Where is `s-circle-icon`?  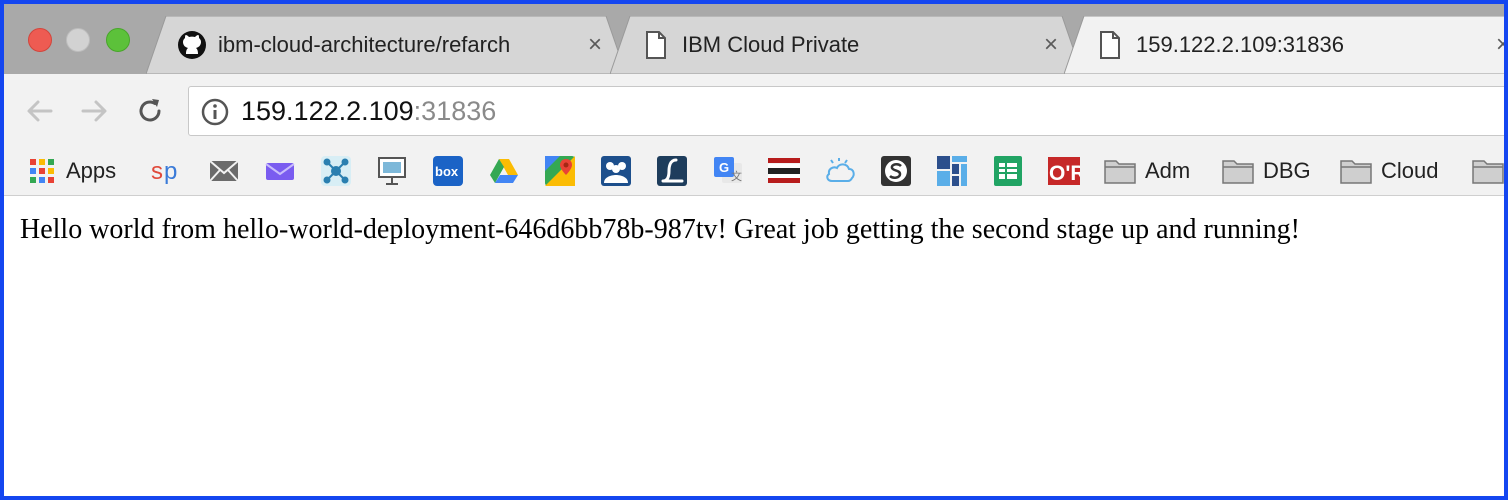 s-circle-icon is located at coordinates (896, 171).